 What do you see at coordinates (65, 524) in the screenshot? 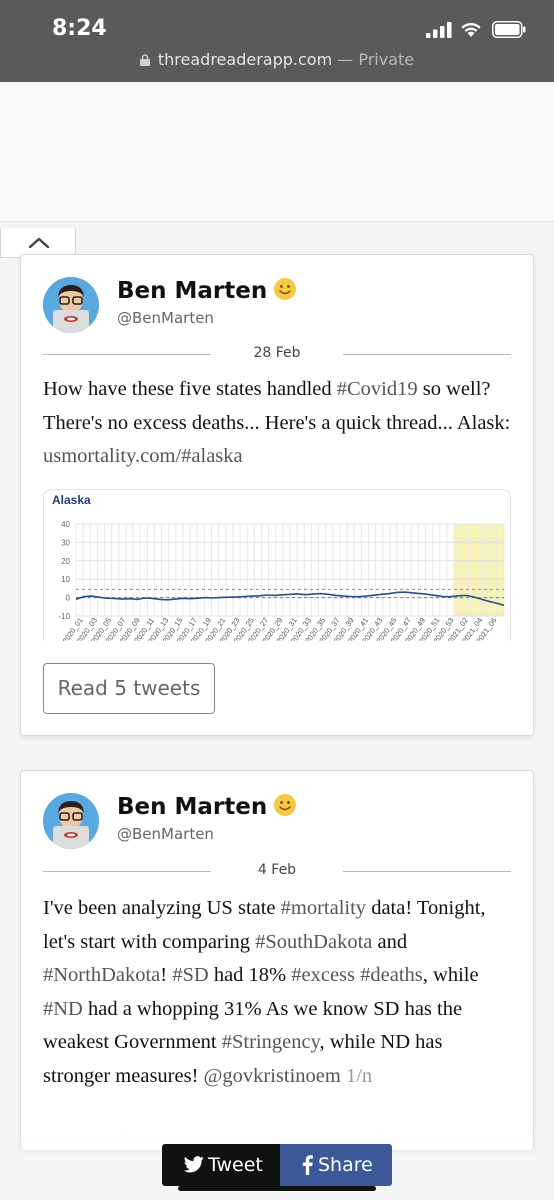
I see `y-tick-label: 40` at bounding box center [65, 524].